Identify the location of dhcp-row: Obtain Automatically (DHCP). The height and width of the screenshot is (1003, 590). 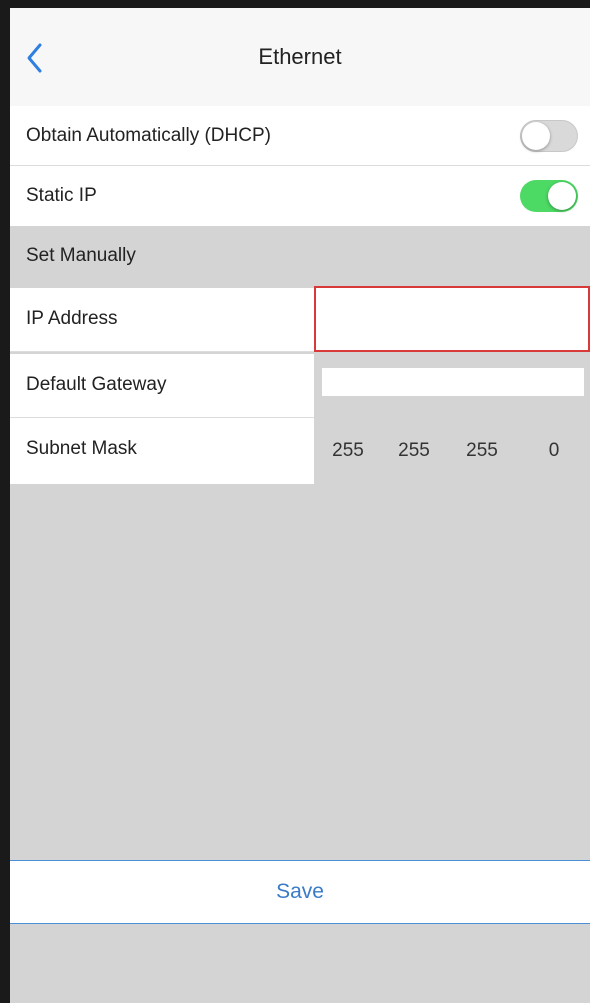
(300, 136).